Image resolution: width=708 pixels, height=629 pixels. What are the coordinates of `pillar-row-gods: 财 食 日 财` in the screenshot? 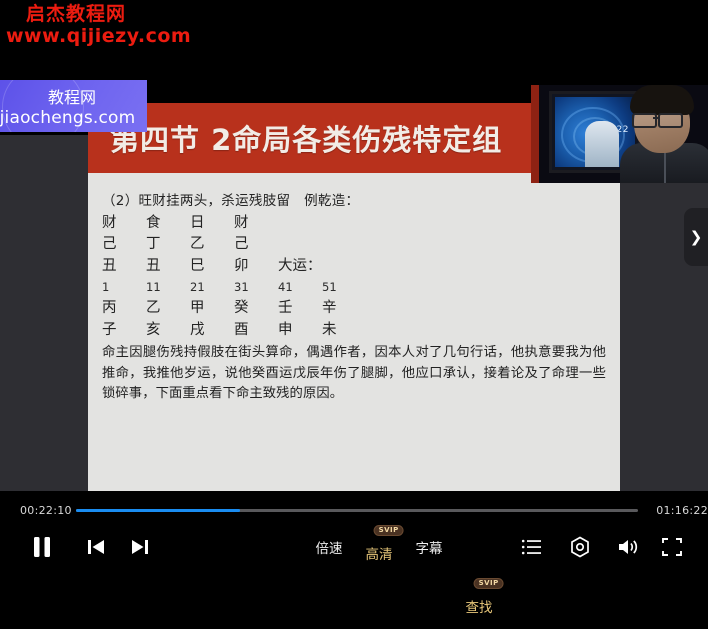 It's located at (354, 224).